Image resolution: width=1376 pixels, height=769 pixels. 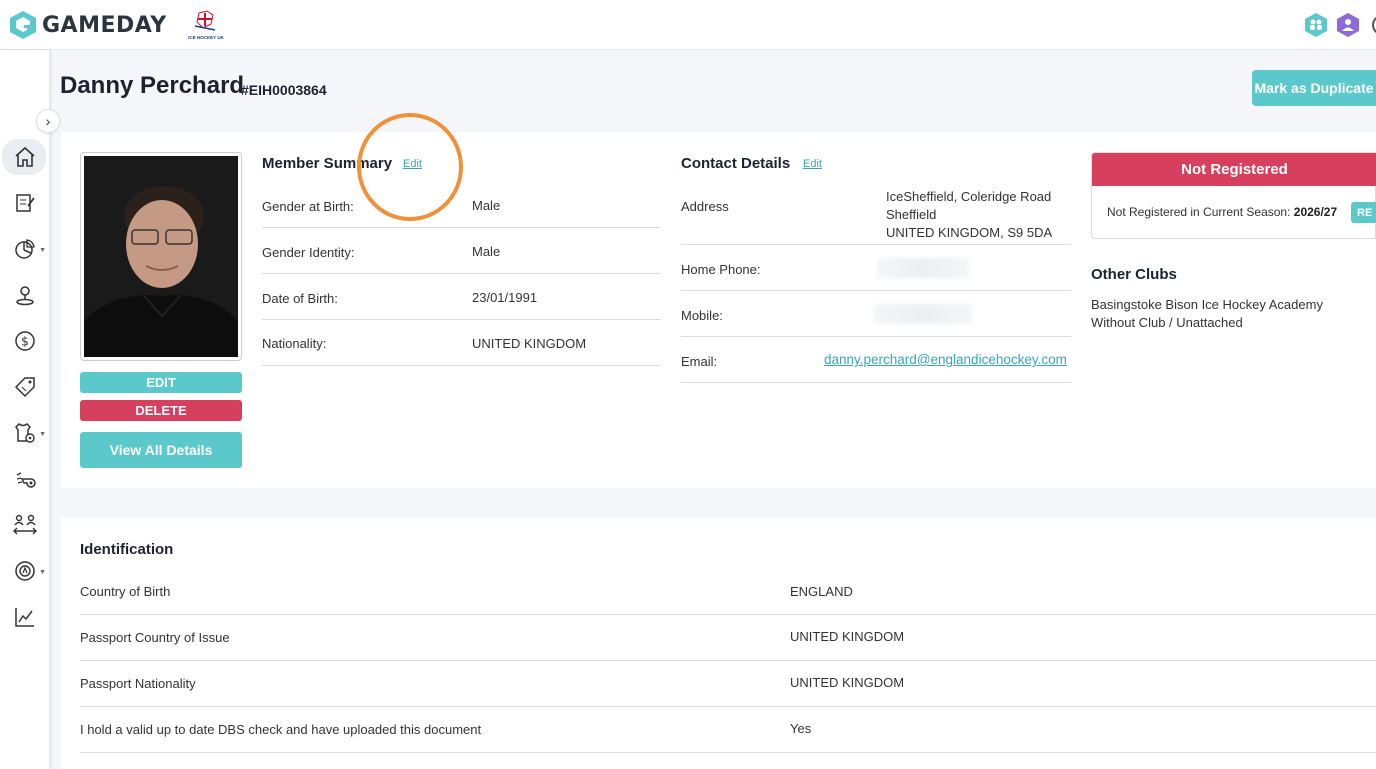 I want to click on sidebar-item-members, so click(x=25, y=295).